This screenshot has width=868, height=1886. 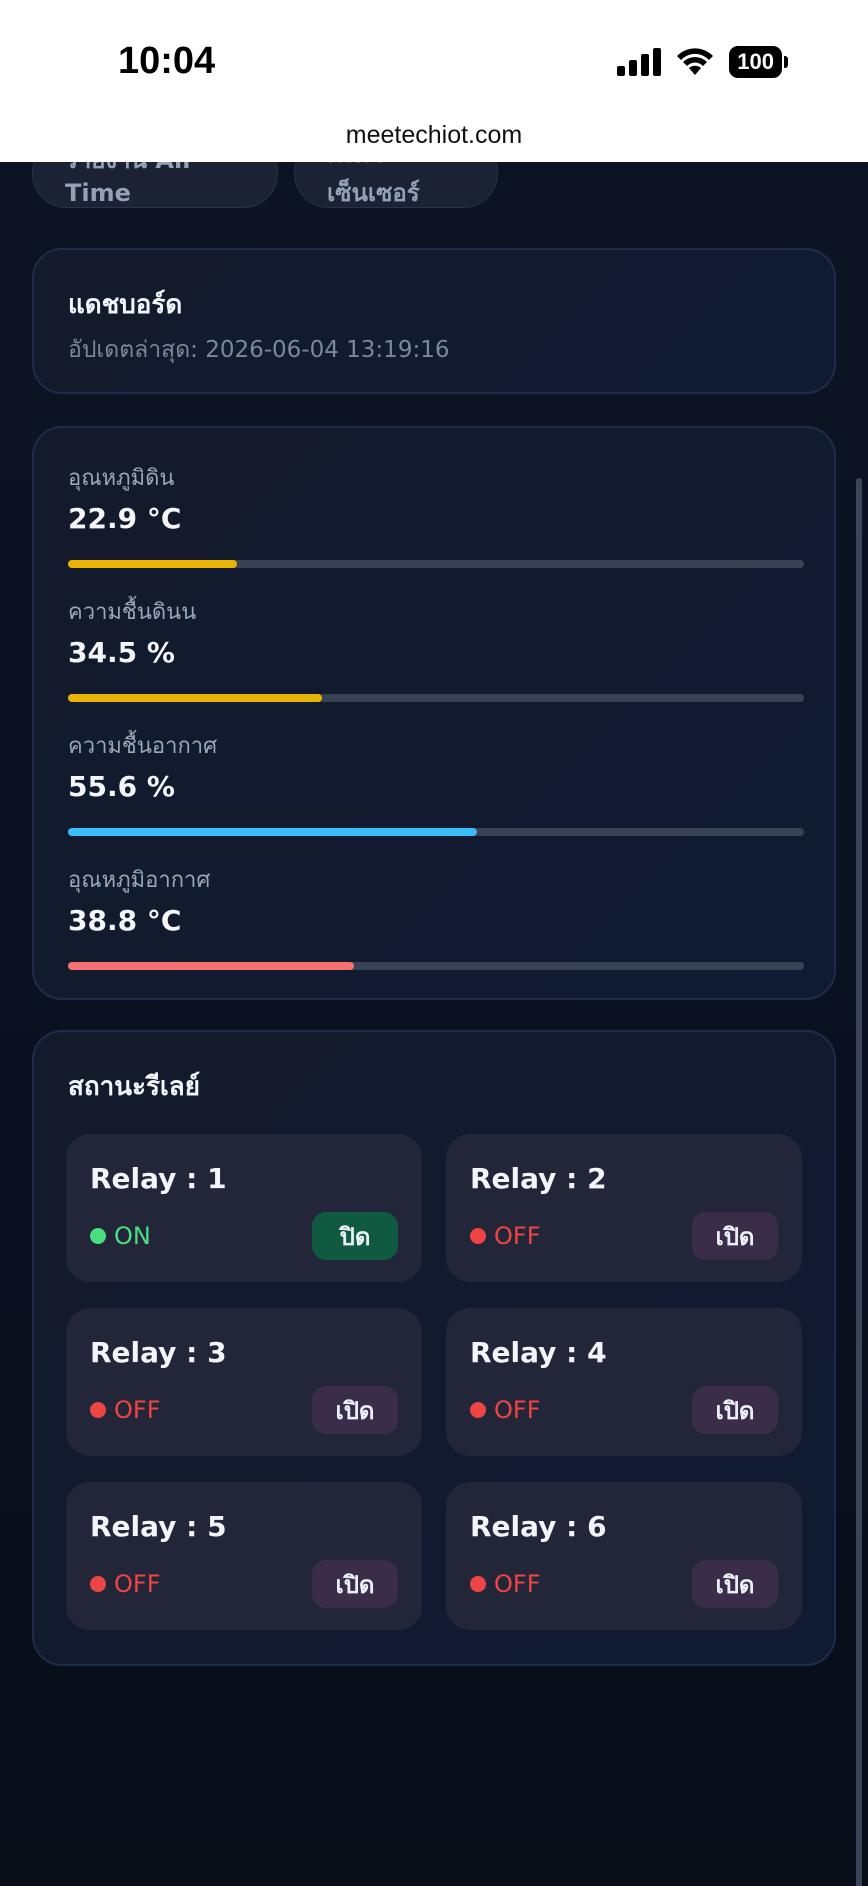 I want to click on relay-status: ON, so click(x=120, y=1236).